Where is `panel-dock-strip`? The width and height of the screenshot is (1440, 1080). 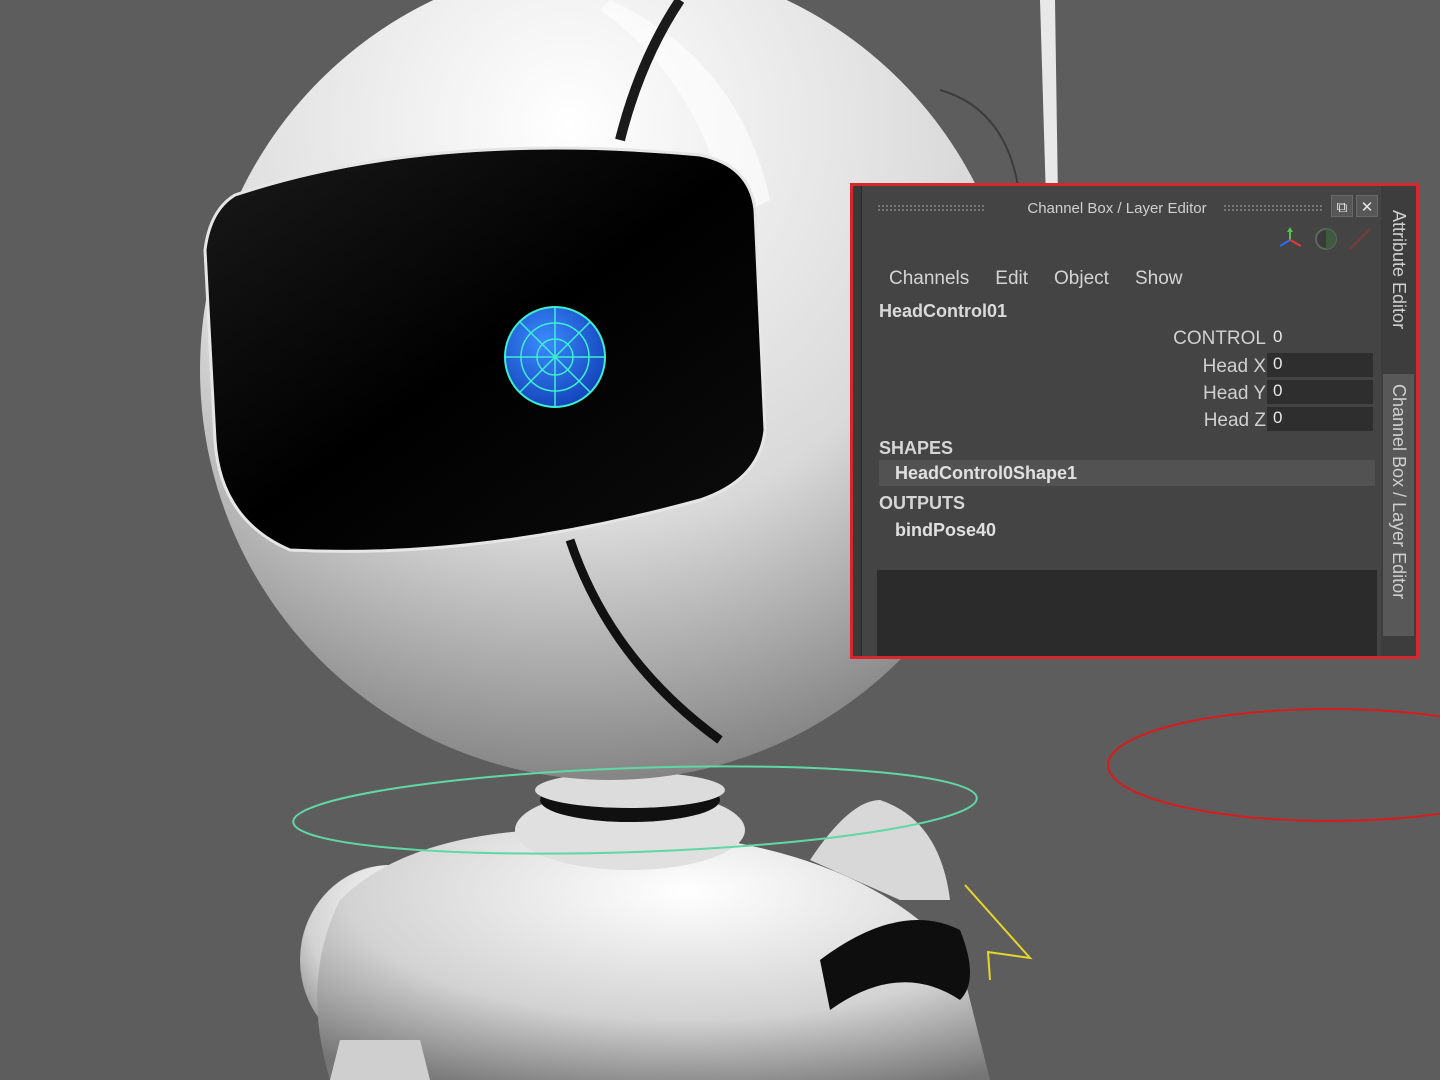
panel-dock-strip is located at coordinates (857, 421).